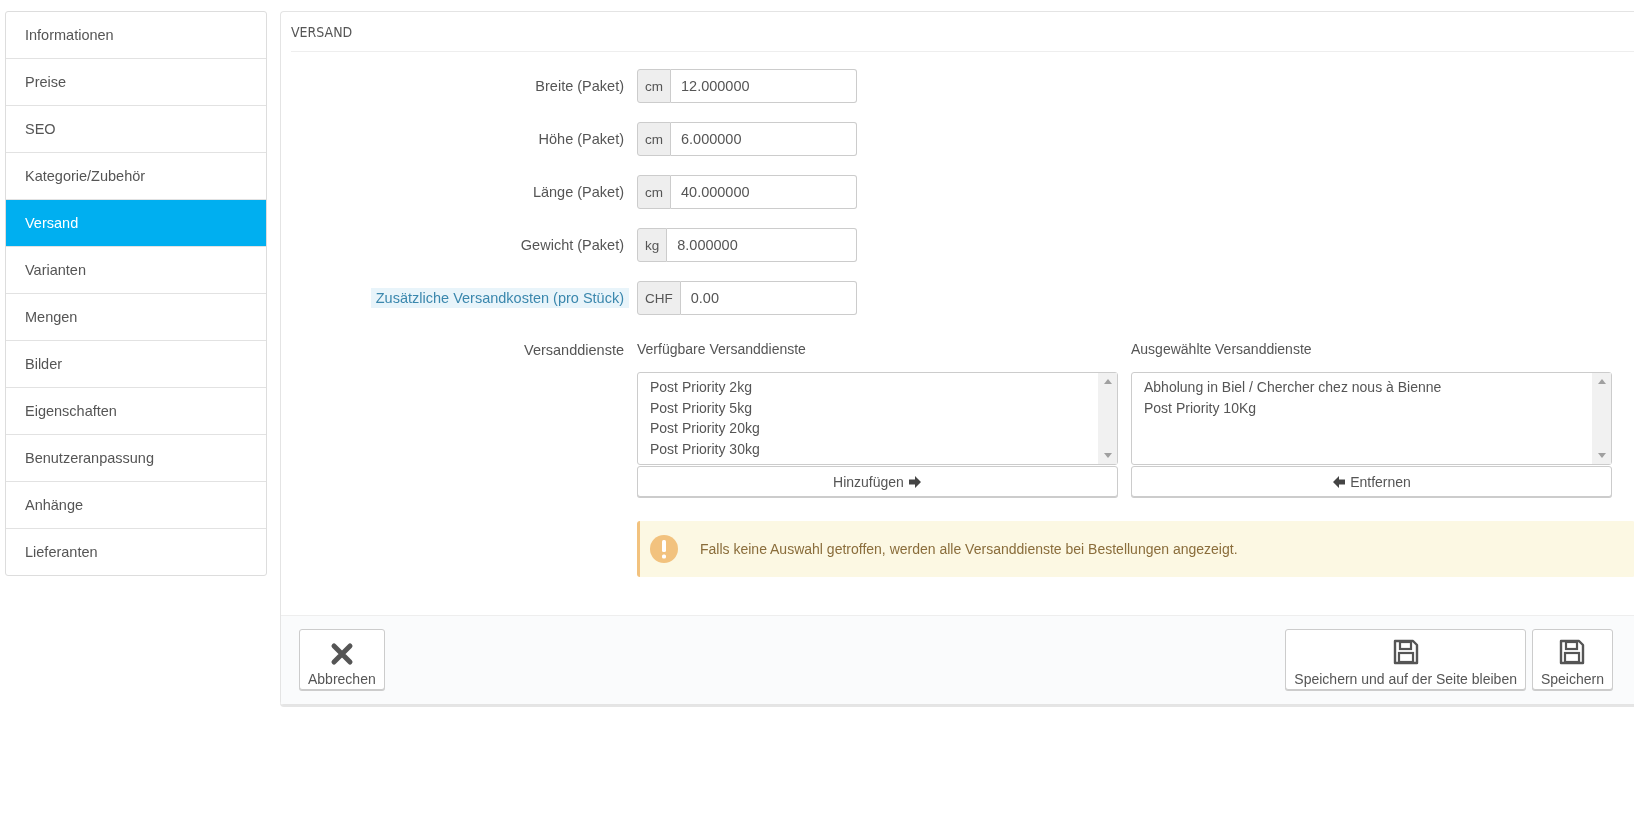 The width and height of the screenshot is (1634, 835). I want to click on field-label: Breite (Paket), so click(579, 86).